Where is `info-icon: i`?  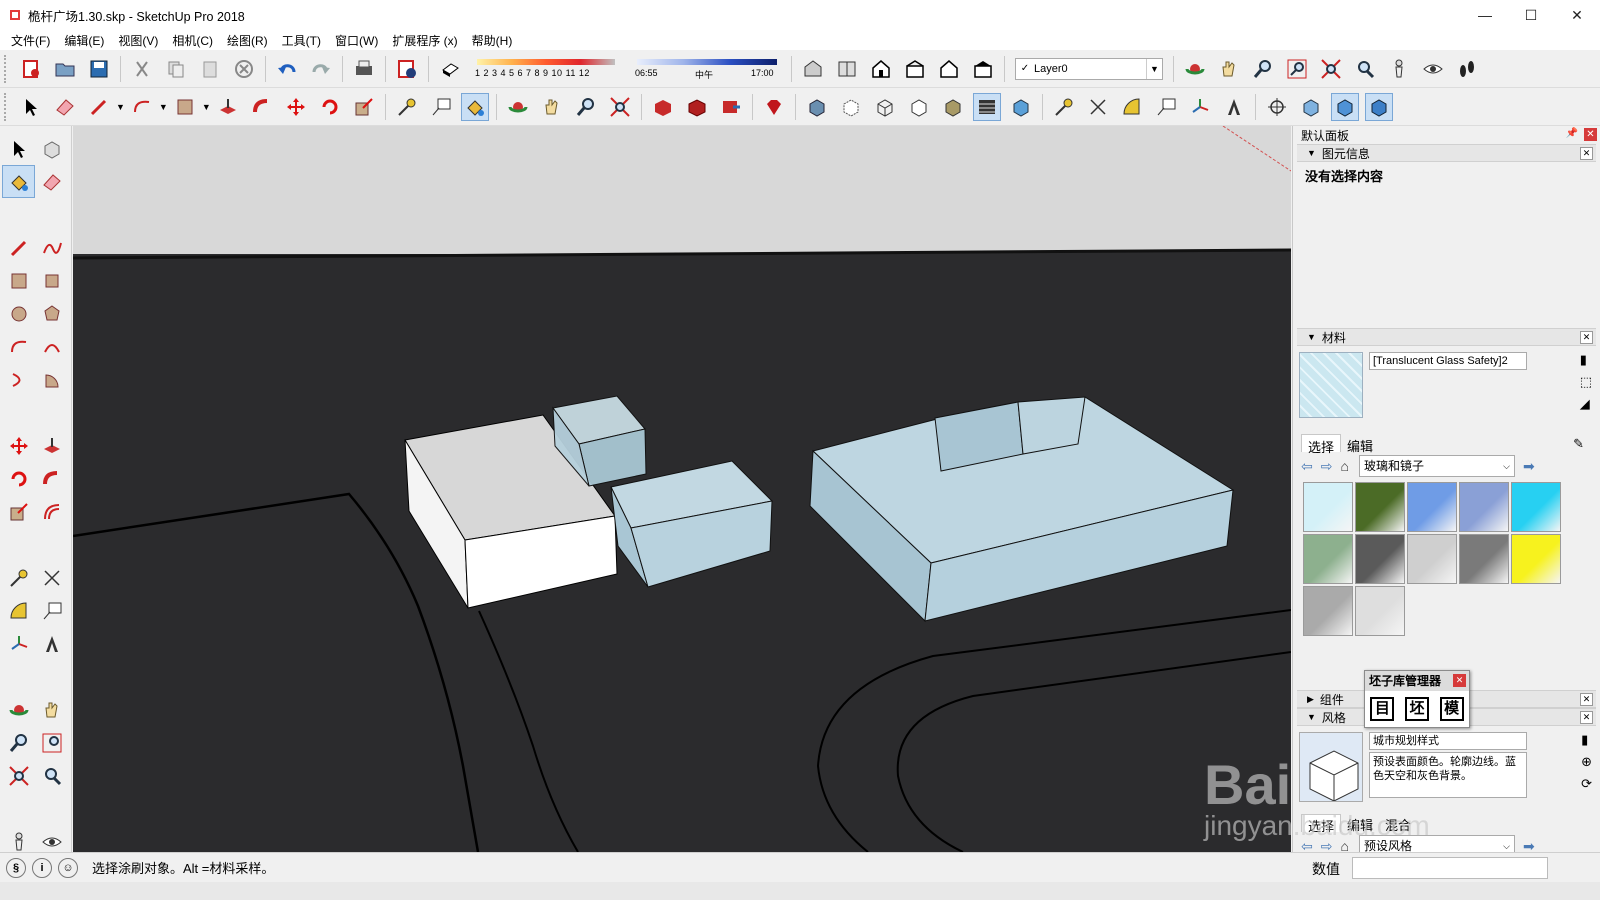 info-icon: i is located at coordinates (42, 867).